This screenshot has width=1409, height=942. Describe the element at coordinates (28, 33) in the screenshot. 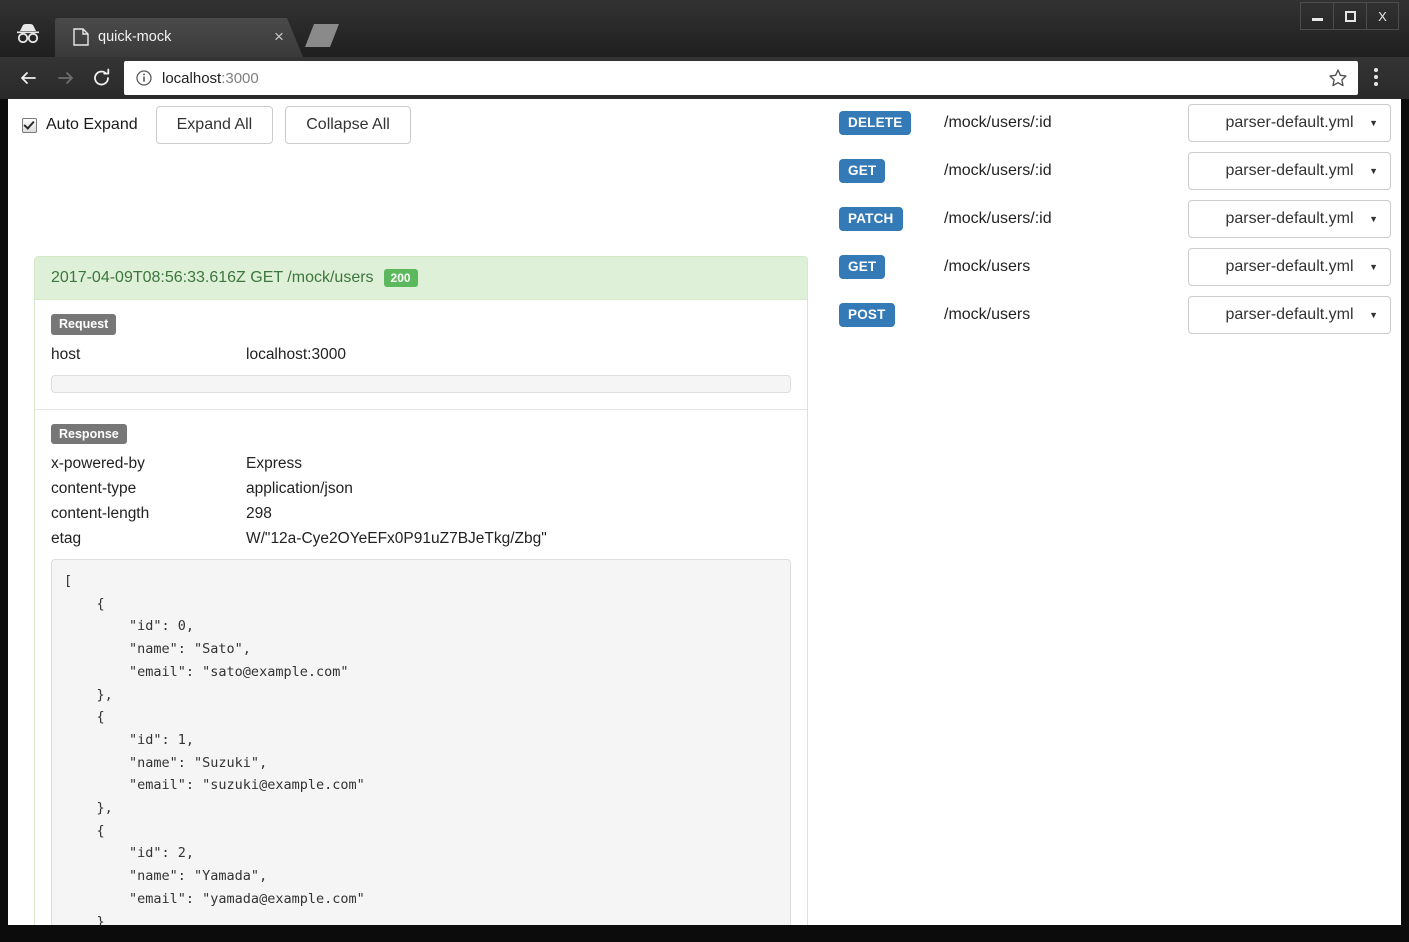

I see `incognito-icon` at that location.